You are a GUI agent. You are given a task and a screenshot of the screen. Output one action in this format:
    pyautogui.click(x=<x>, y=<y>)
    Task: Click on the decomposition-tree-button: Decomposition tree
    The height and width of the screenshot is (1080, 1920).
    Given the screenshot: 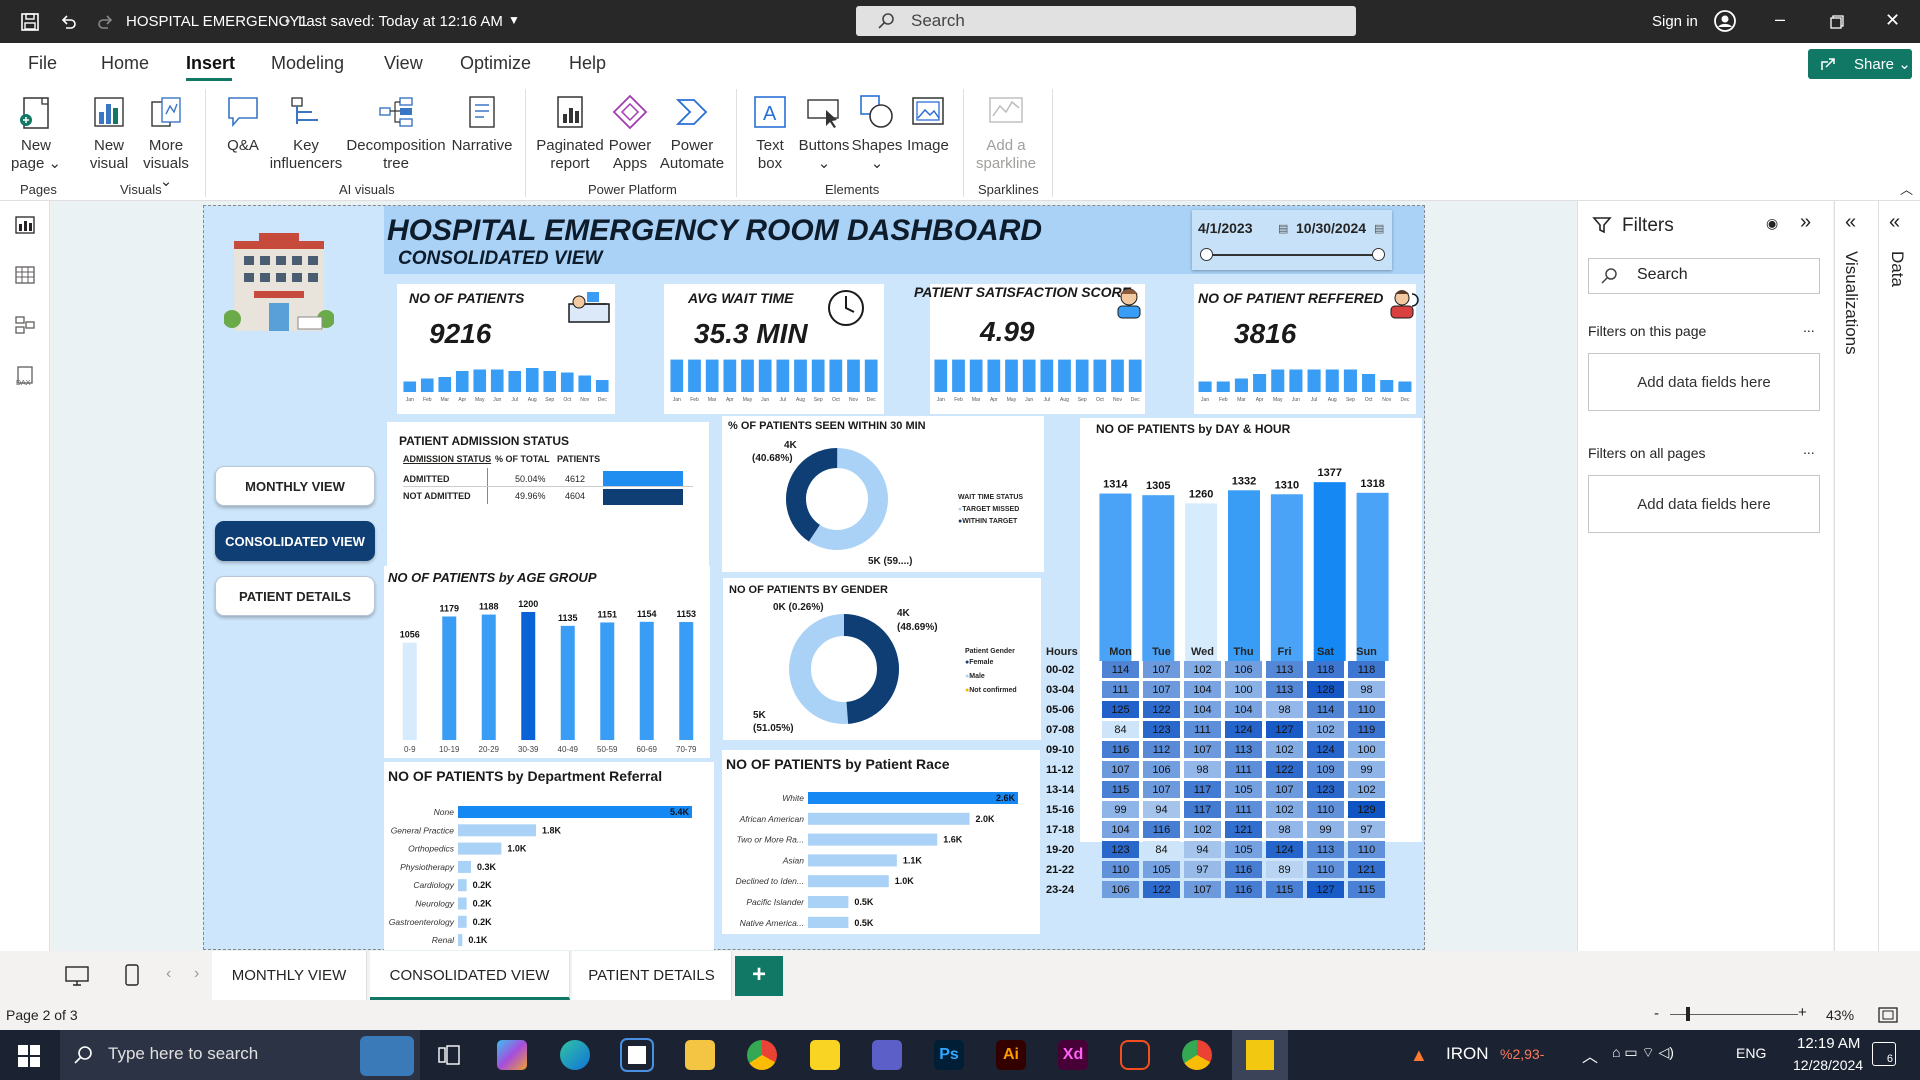 What is the action you would take?
    pyautogui.click(x=396, y=128)
    